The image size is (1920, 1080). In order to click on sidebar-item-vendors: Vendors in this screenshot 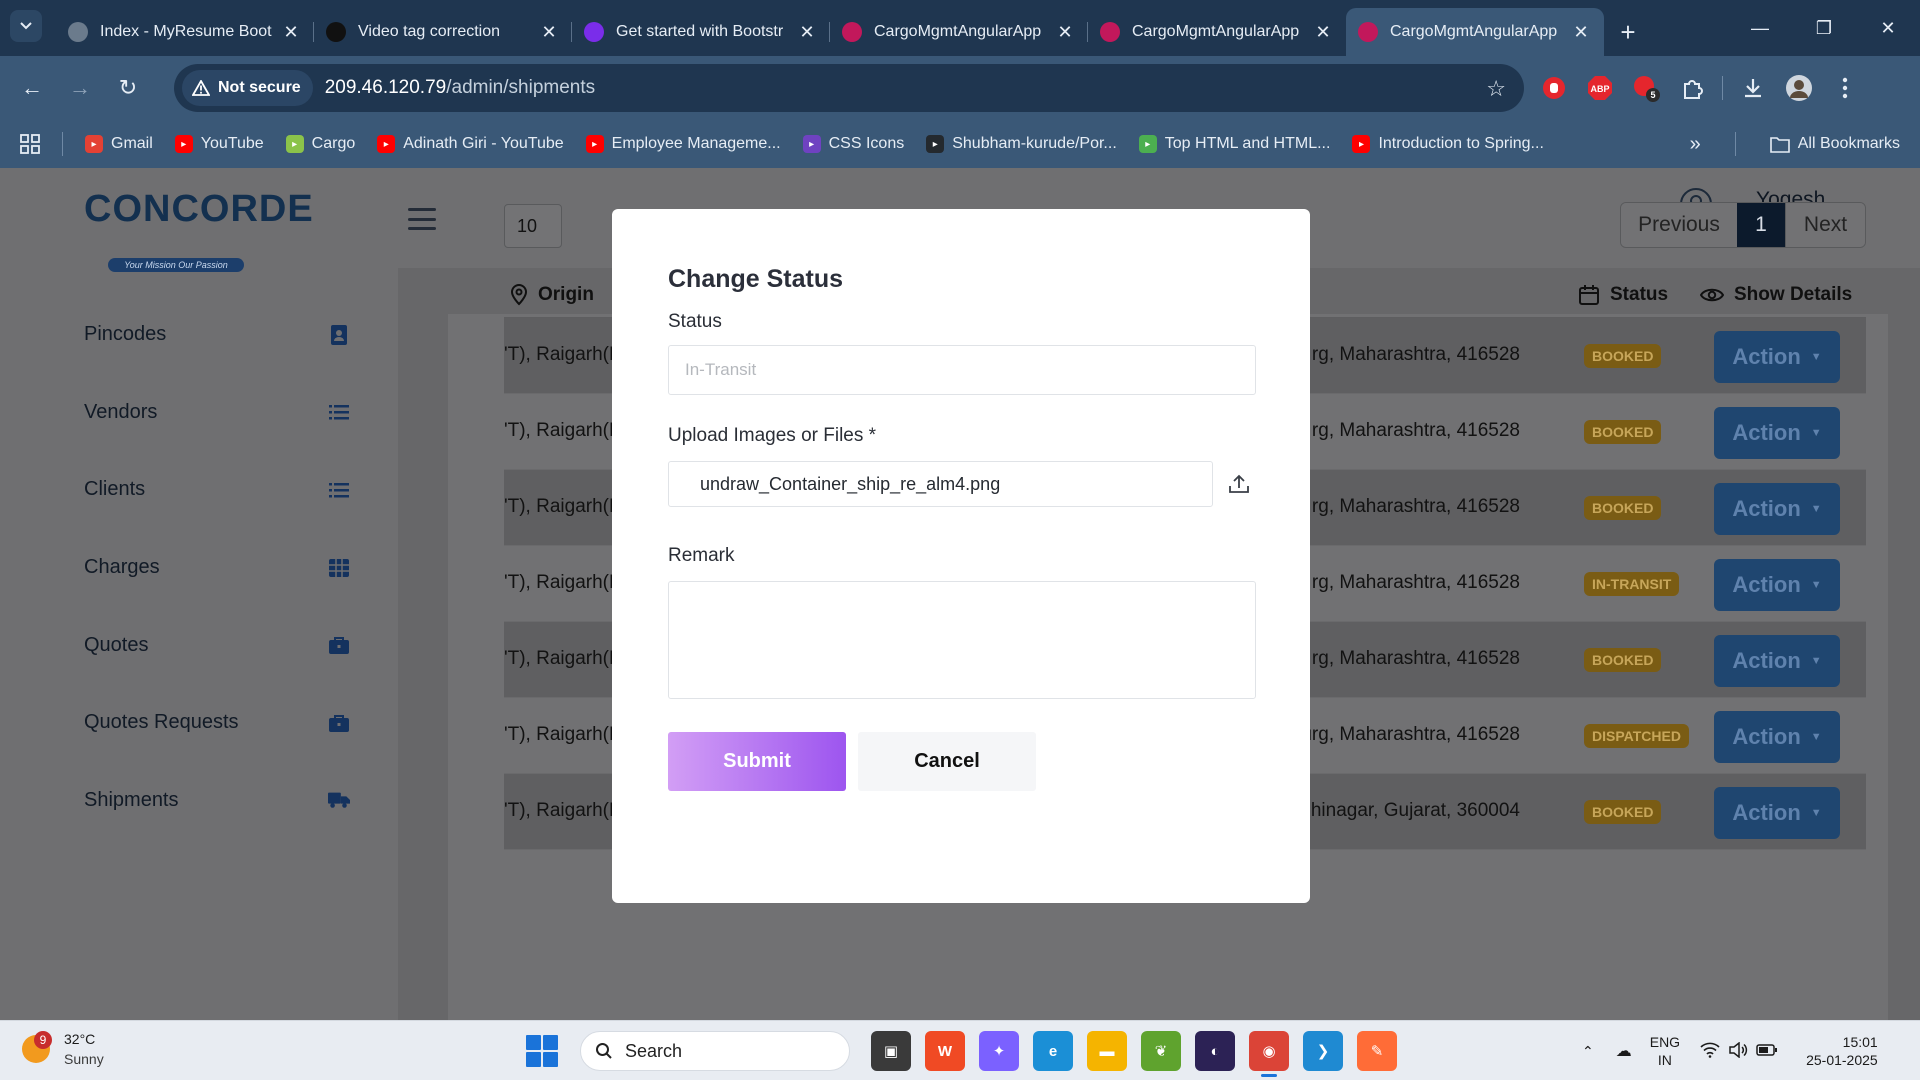, I will do `click(217, 413)`.